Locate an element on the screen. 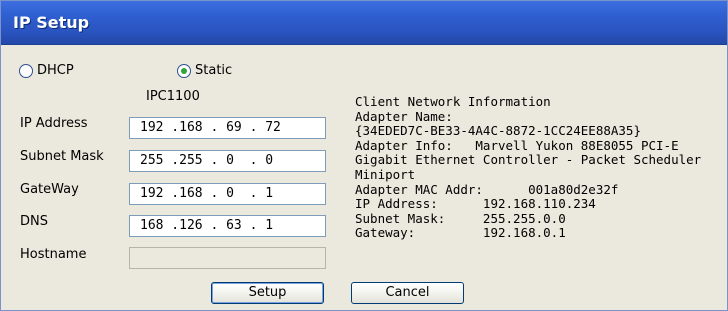  ip-address-field: 192 .168 . 69 . 72 is located at coordinates (227, 128).